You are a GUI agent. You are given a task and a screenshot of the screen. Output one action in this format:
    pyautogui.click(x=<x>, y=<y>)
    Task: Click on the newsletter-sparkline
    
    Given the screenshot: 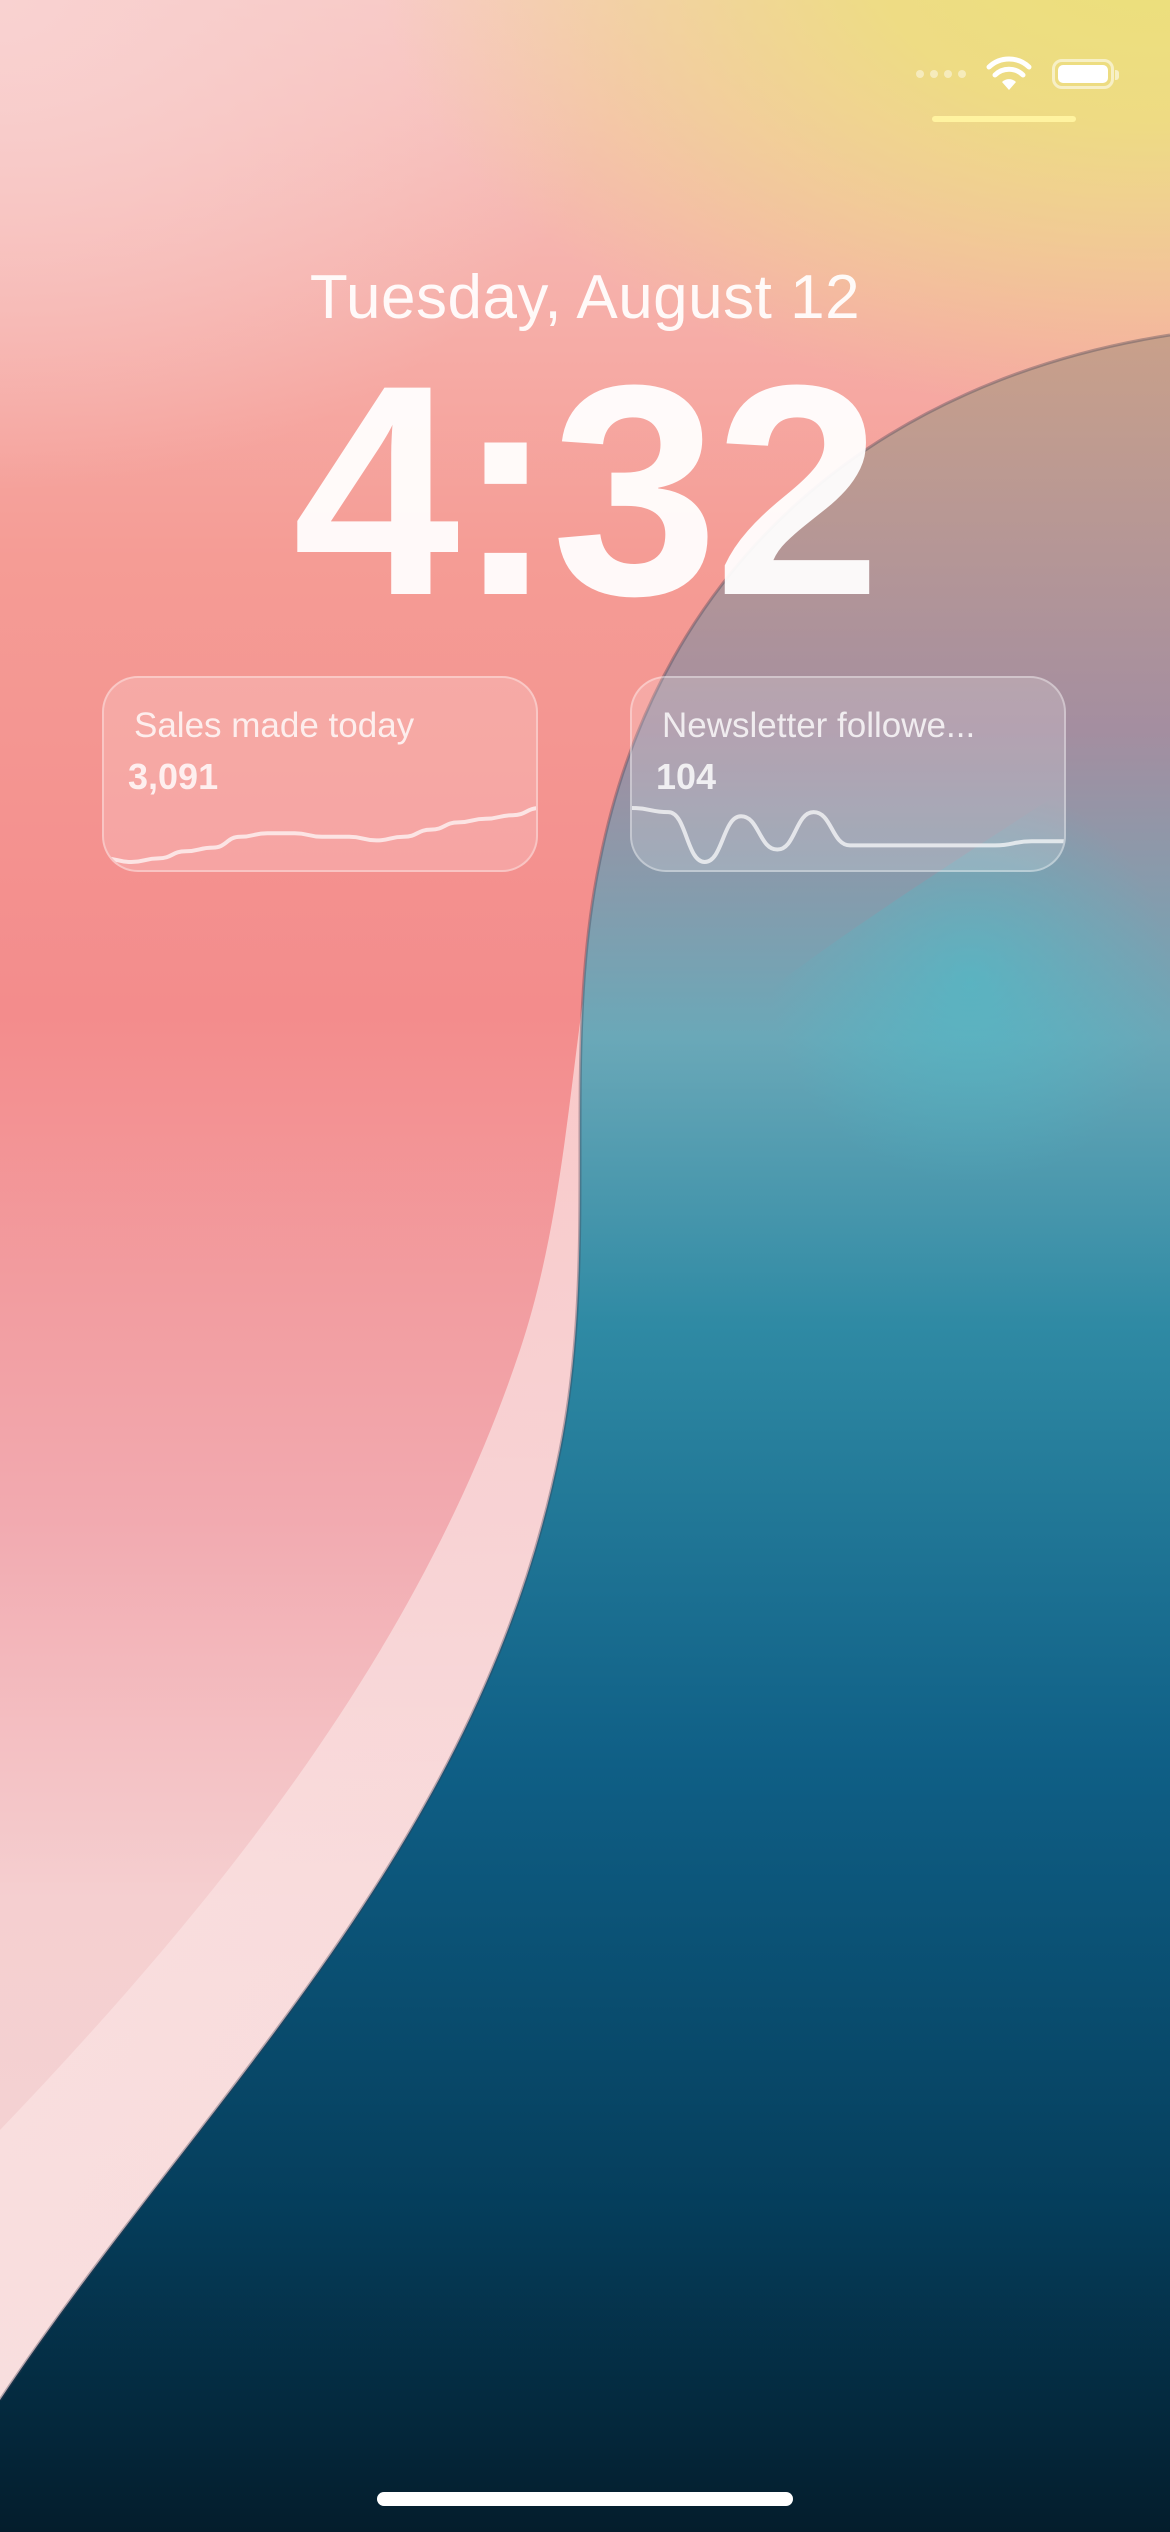 What is the action you would take?
    pyautogui.click(x=848, y=835)
    